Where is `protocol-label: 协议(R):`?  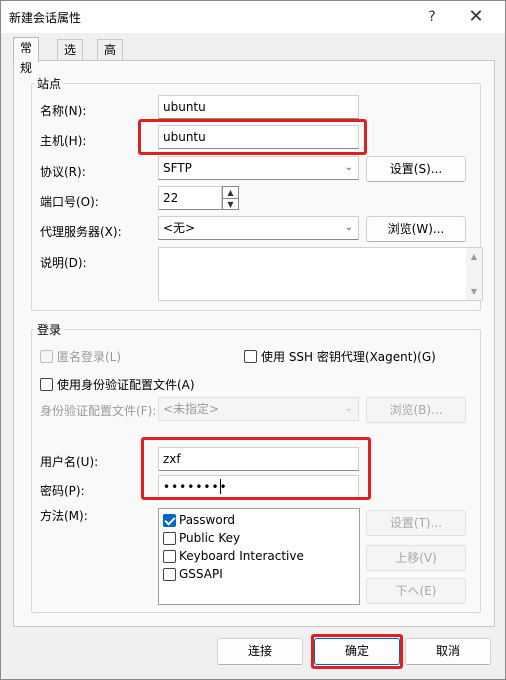 protocol-label: 协议(R): is located at coordinates (63, 172).